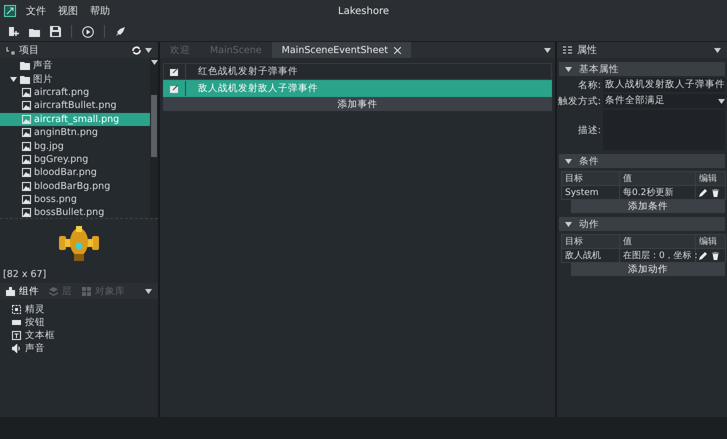 The image size is (727, 439). I want to click on tree-item: bossBullet.png, so click(75, 213).